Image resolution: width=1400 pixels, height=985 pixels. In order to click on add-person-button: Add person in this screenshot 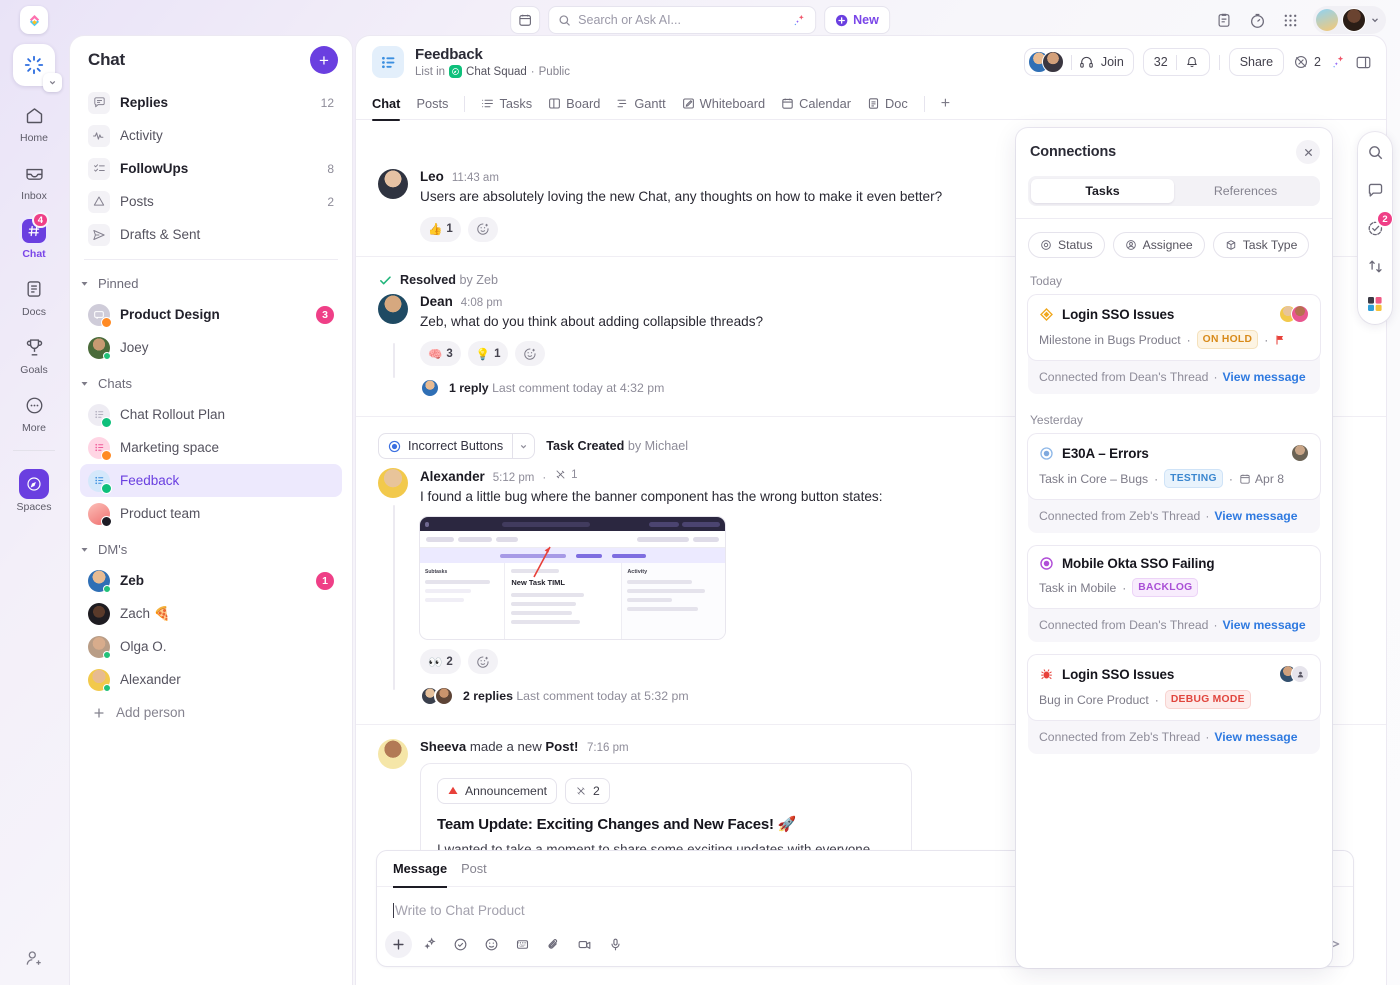, I will do `click(211, 712)`.